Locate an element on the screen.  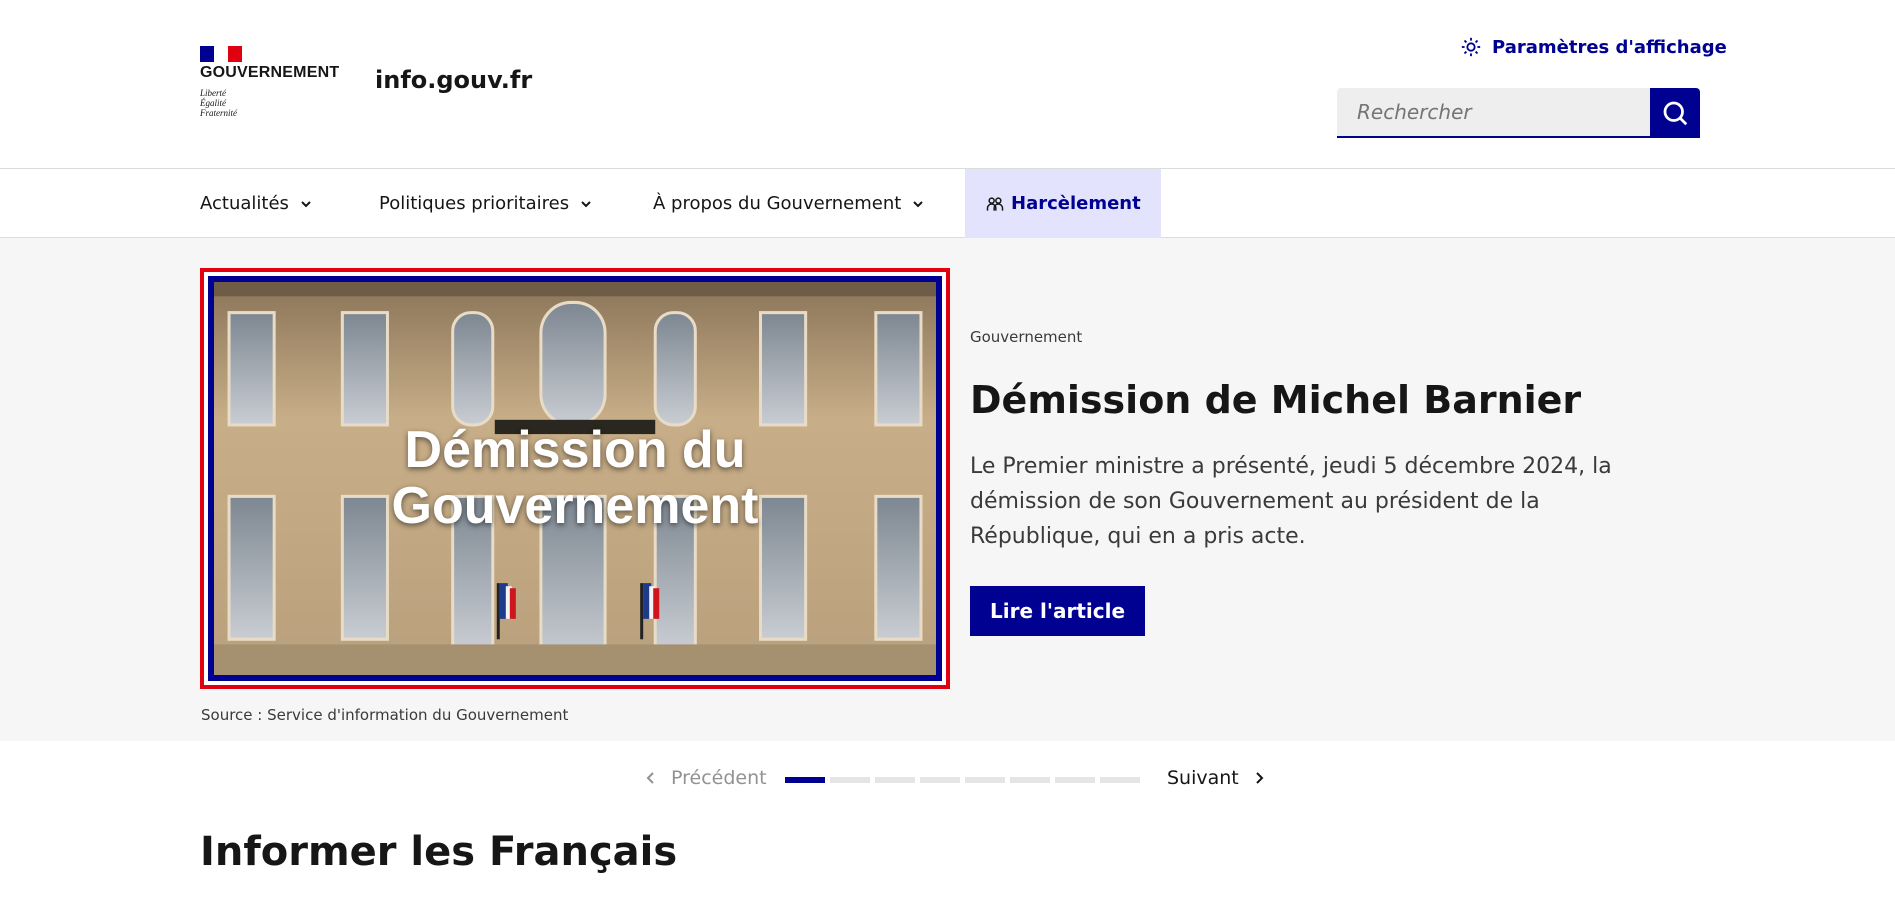
hero-image-title-line: Gouvernement is located at coordinates (575, 506).